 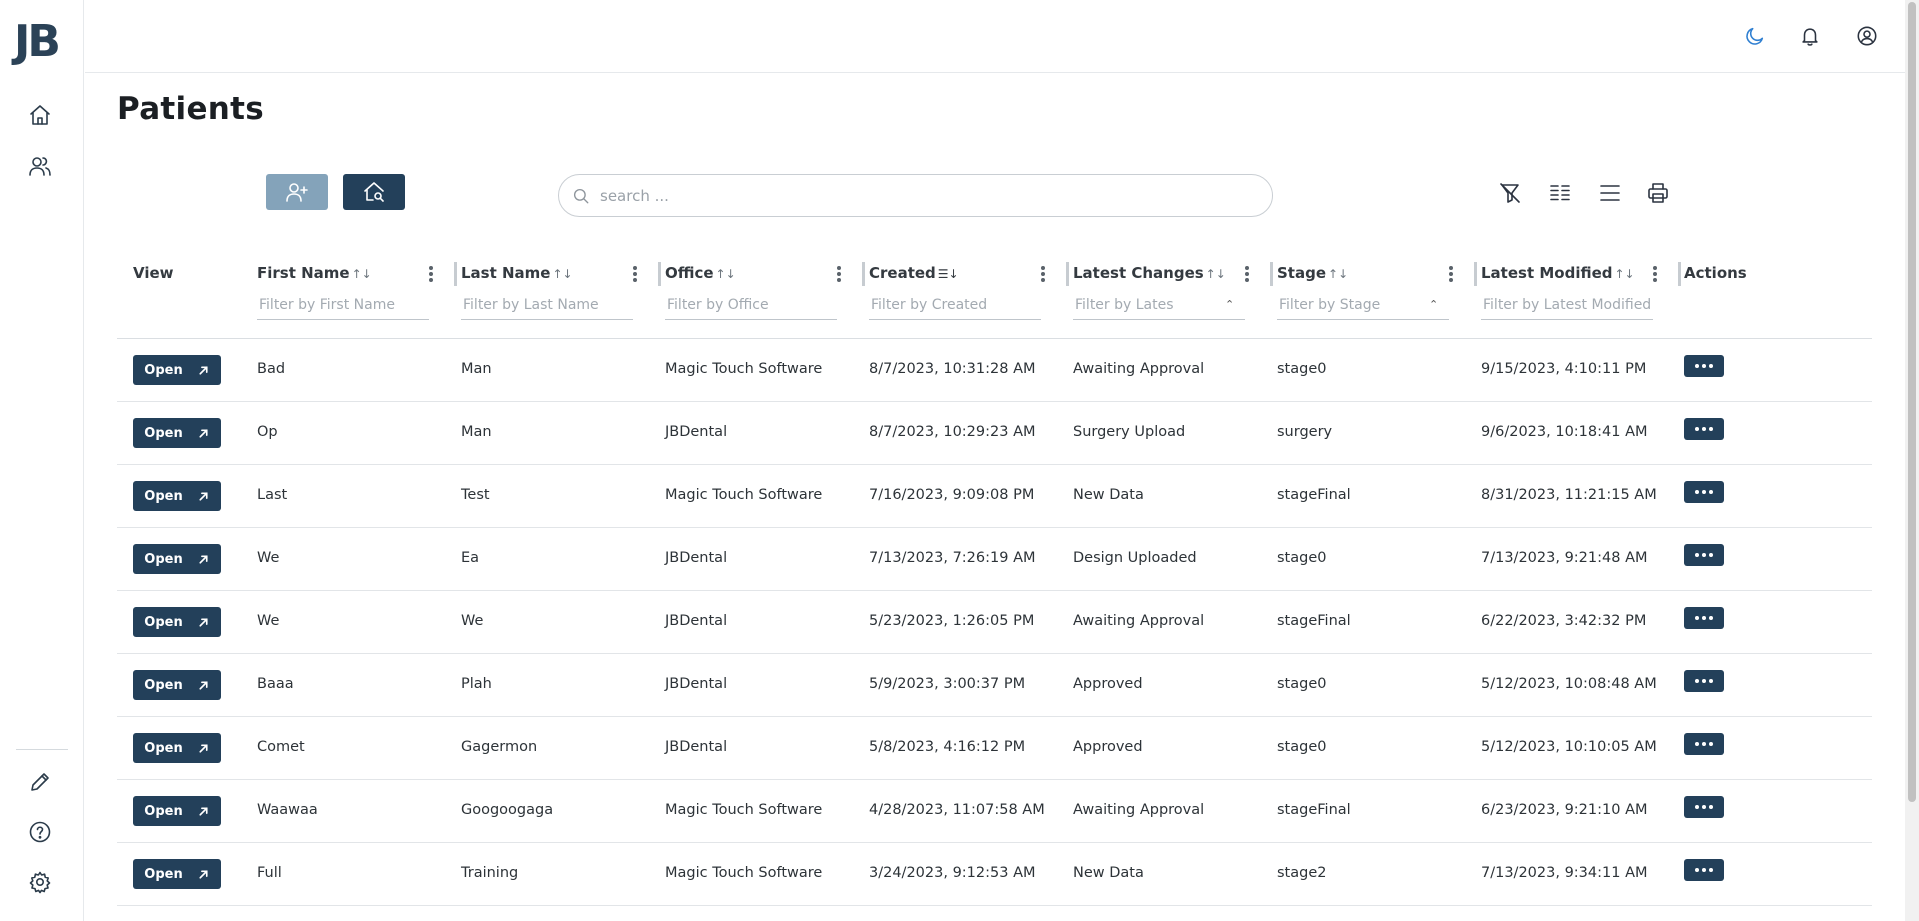 What do you see at coordinates (272, 495) in the screenshot?
I see `cell-first: Last` at bounding box center [272, 495].